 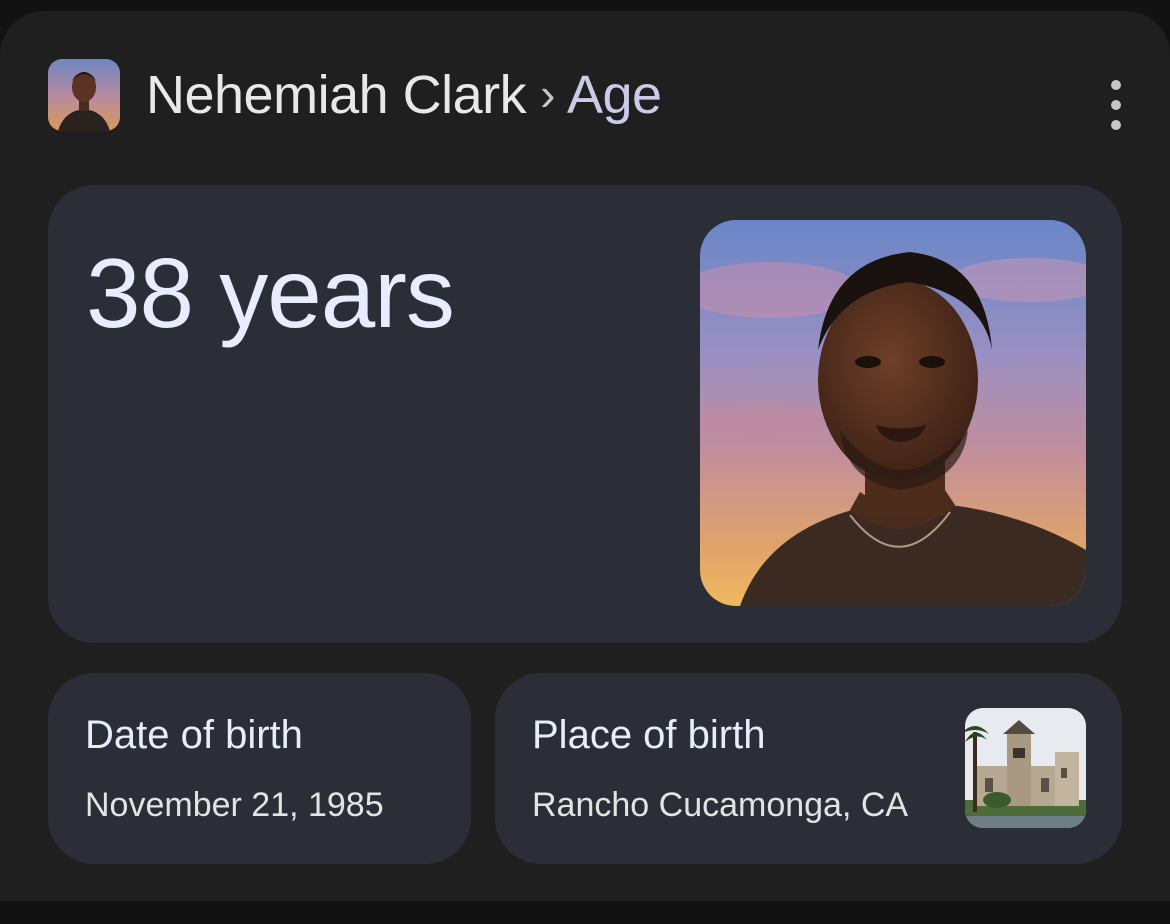 I want to click on page-title: Nehemiah Clark › Age, so click(x=404, y=95).